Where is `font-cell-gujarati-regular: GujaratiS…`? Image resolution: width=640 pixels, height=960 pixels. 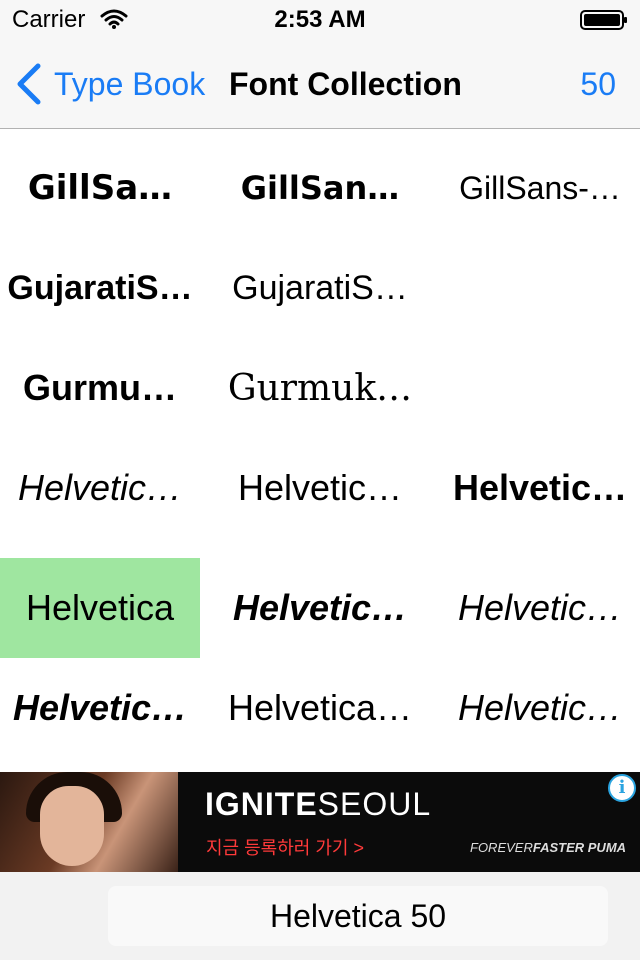
font-cell-gujarati-regular: GujaratiS… is located at coordinates (320, 288).